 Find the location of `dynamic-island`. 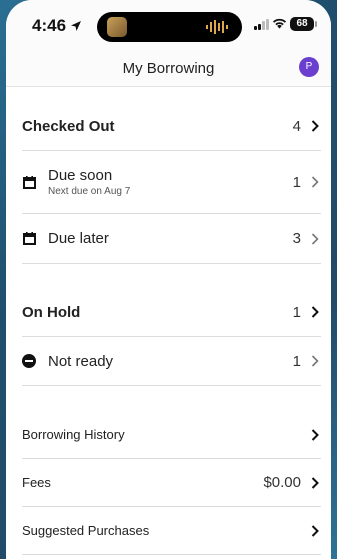

dynamic-island is located at coordinates (169, 27).